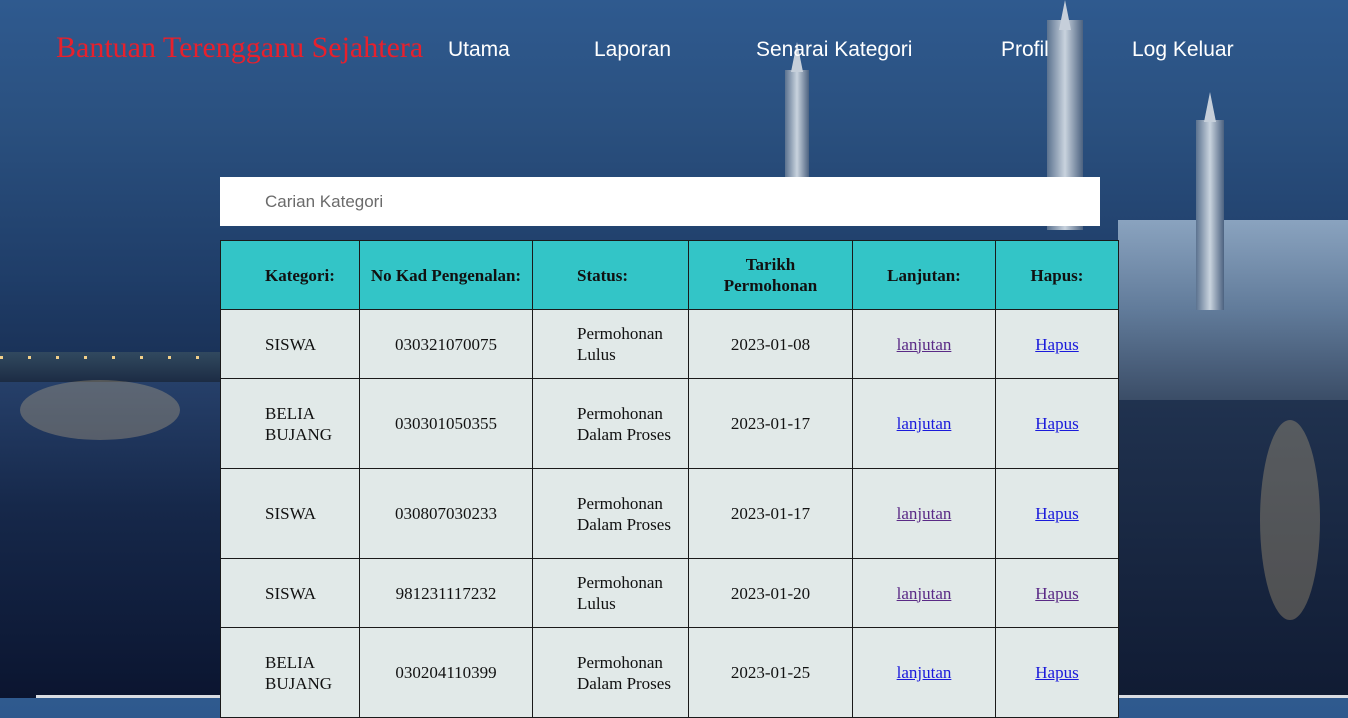  Describe the element at coordinates (1057, 275) in the screenshot. I see `header-hapus: Hapus:` at that location.